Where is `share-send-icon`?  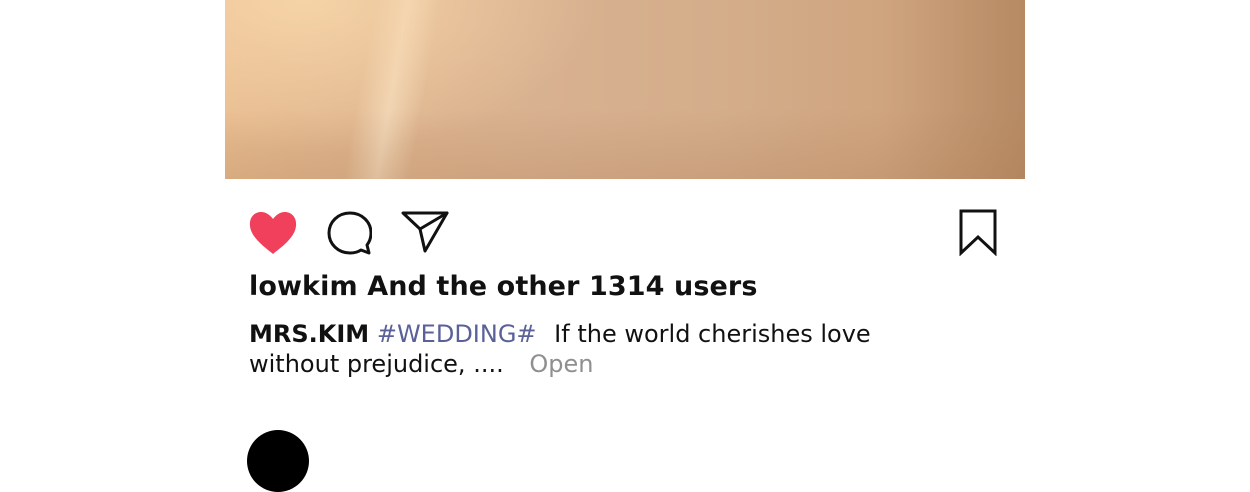 share-send-icon is located at coordinates (425, 232).